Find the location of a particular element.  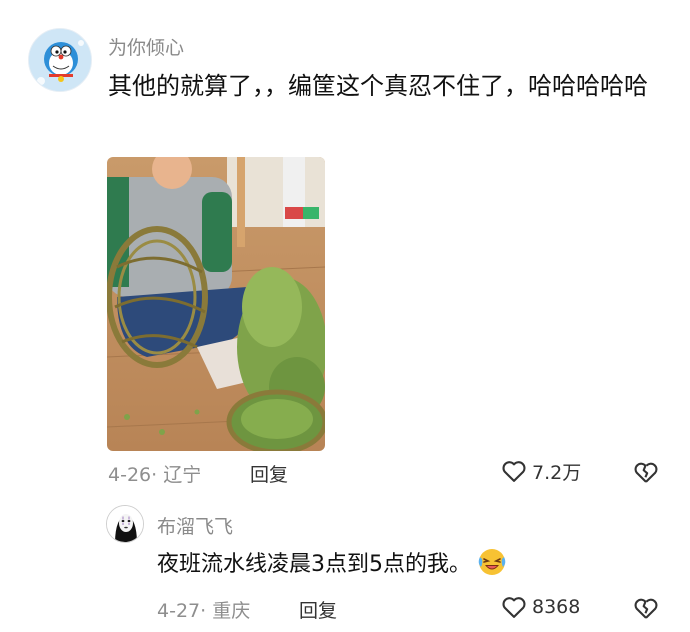

comment-photo is located at coordinates (216, 304).